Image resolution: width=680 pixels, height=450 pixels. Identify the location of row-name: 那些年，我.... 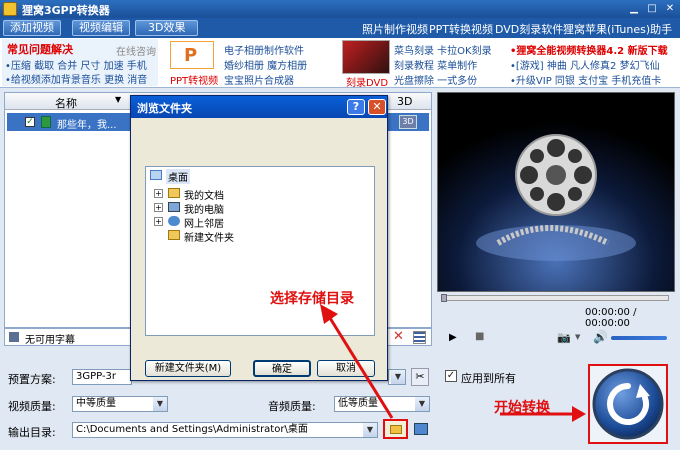
(87, 125).